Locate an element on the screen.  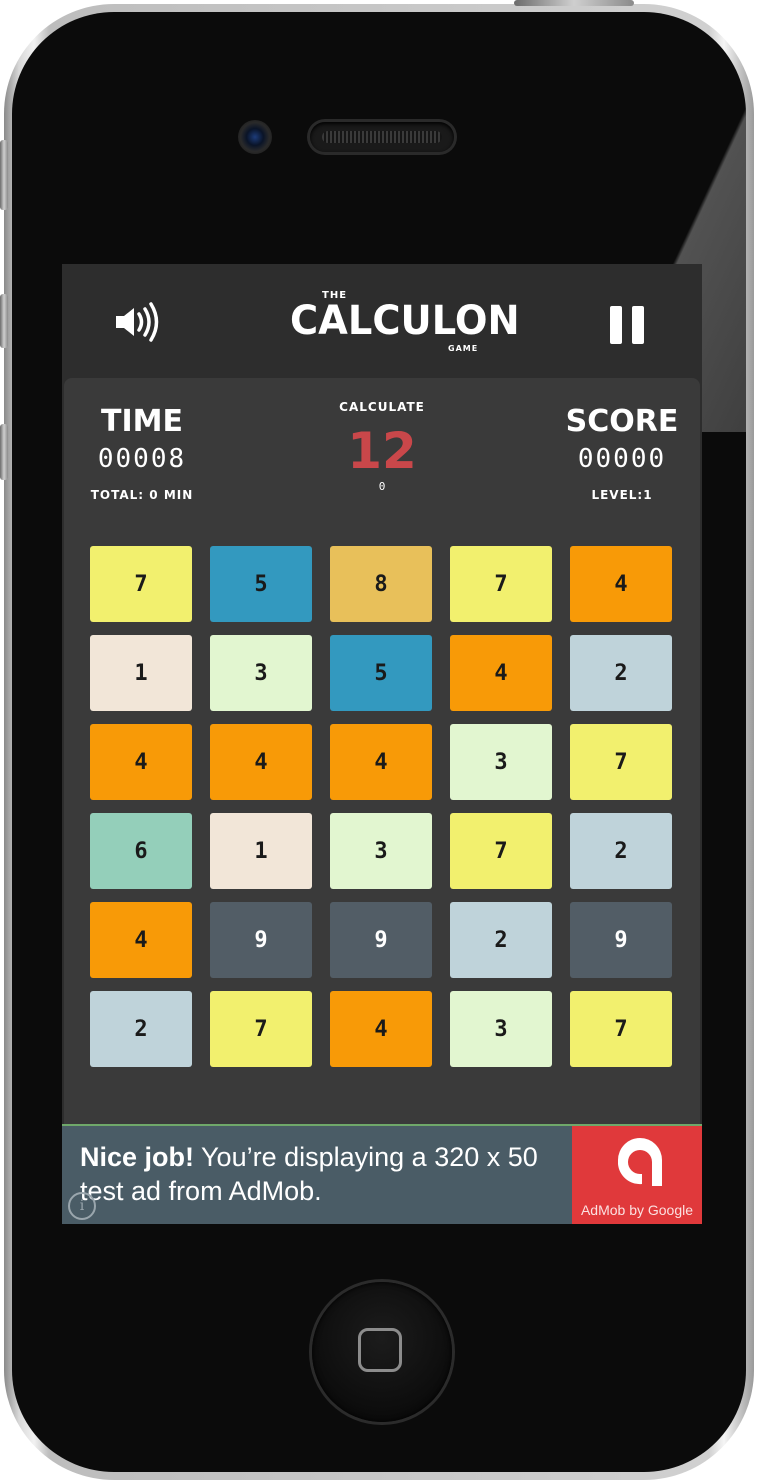
ad-brand-panel: AdMob by Google is located at coordinates (637, 1175).